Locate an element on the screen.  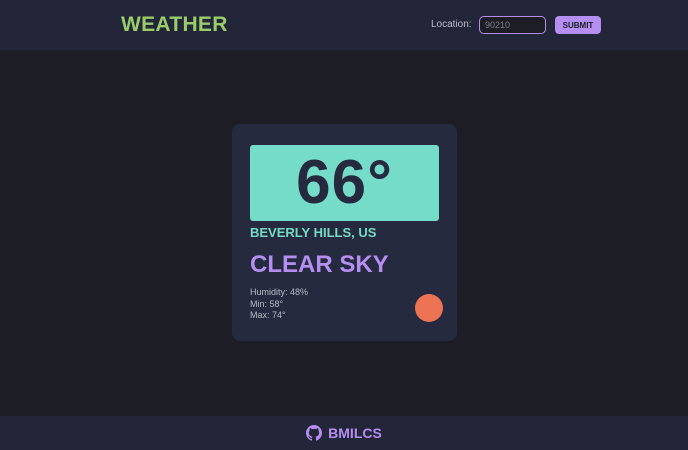
location-label: Location: is located at coordinates (451, 24).